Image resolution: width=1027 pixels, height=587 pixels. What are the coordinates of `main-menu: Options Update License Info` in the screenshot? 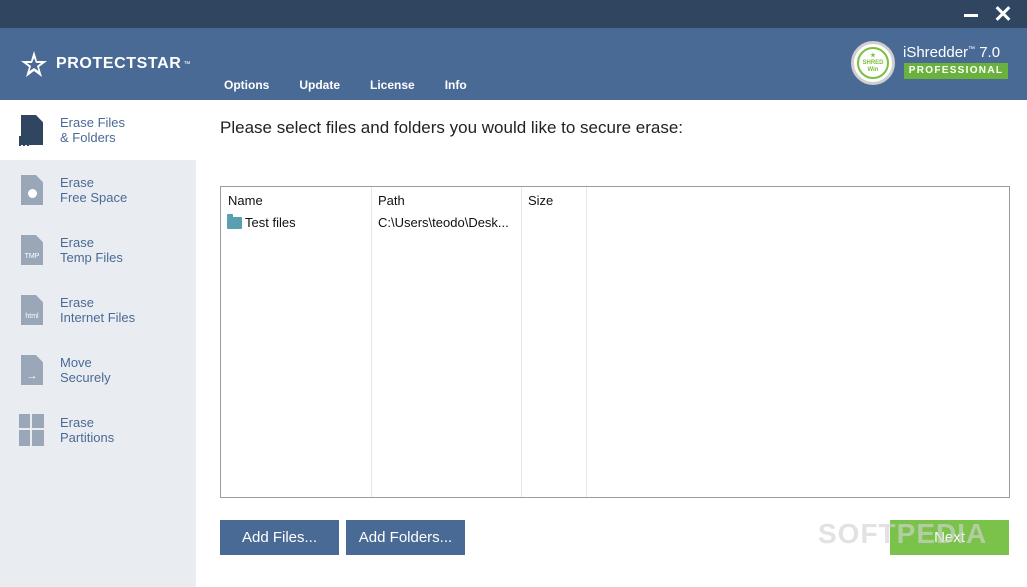 It's located at (360, 85).